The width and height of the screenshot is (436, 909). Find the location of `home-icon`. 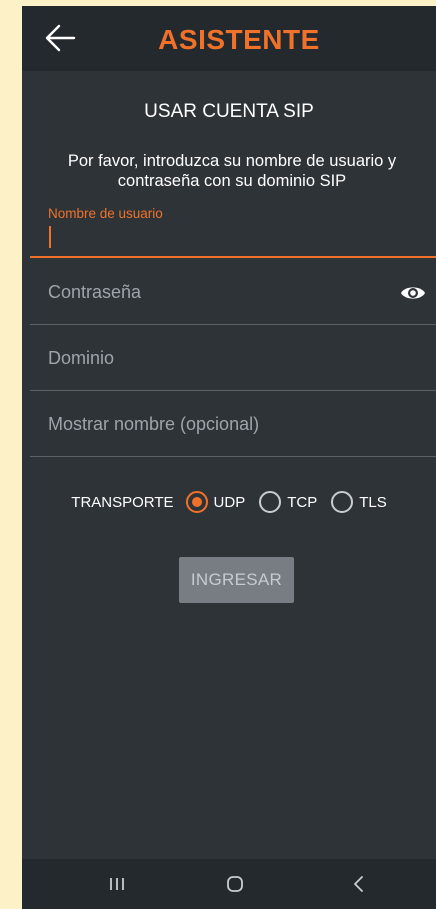

home-icon is located at coordinates (235, 884).